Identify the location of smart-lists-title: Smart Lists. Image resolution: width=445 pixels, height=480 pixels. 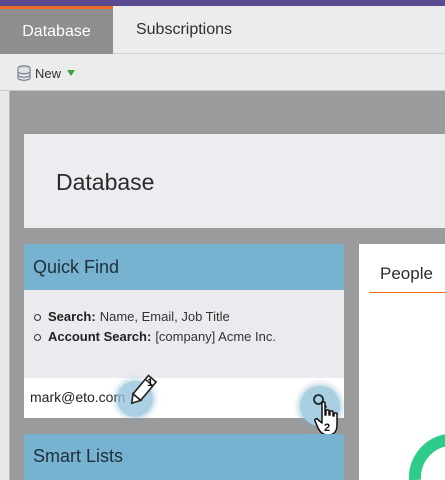
(78, 456).